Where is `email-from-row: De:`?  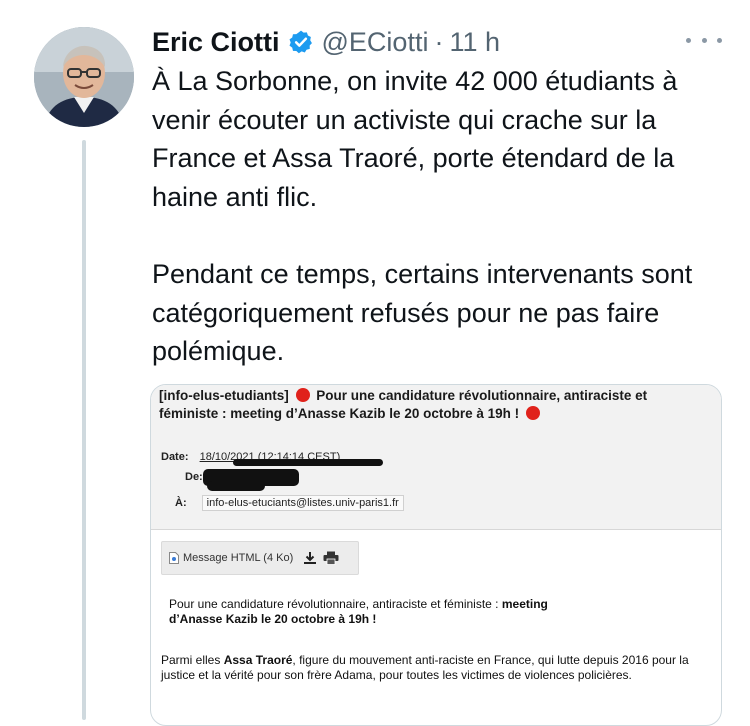
email-from-row: De: is located at coordinates (194, 477).